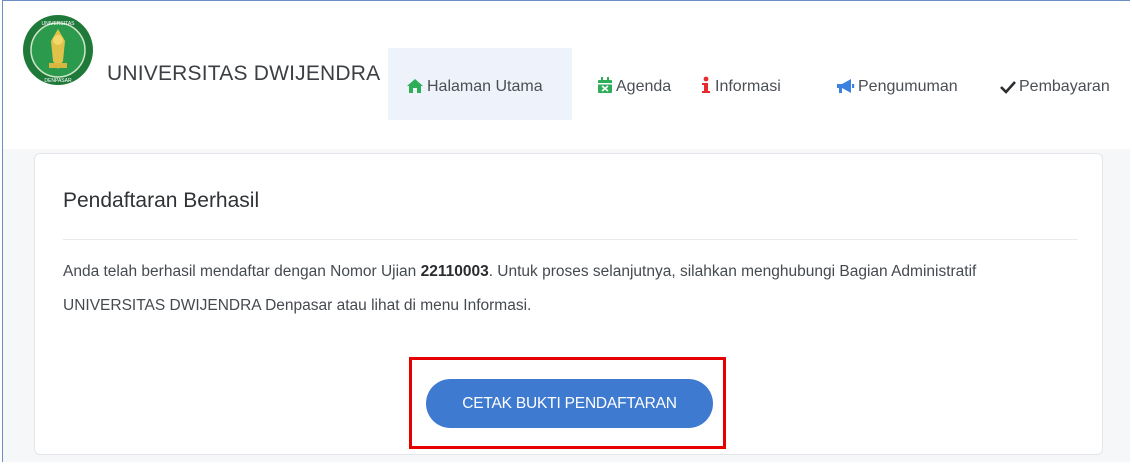  Describe the element at coordinates (243, 74) in the screenshot. I see `brand-name: UNIVERSITAS DWIJENDRA` at that location.